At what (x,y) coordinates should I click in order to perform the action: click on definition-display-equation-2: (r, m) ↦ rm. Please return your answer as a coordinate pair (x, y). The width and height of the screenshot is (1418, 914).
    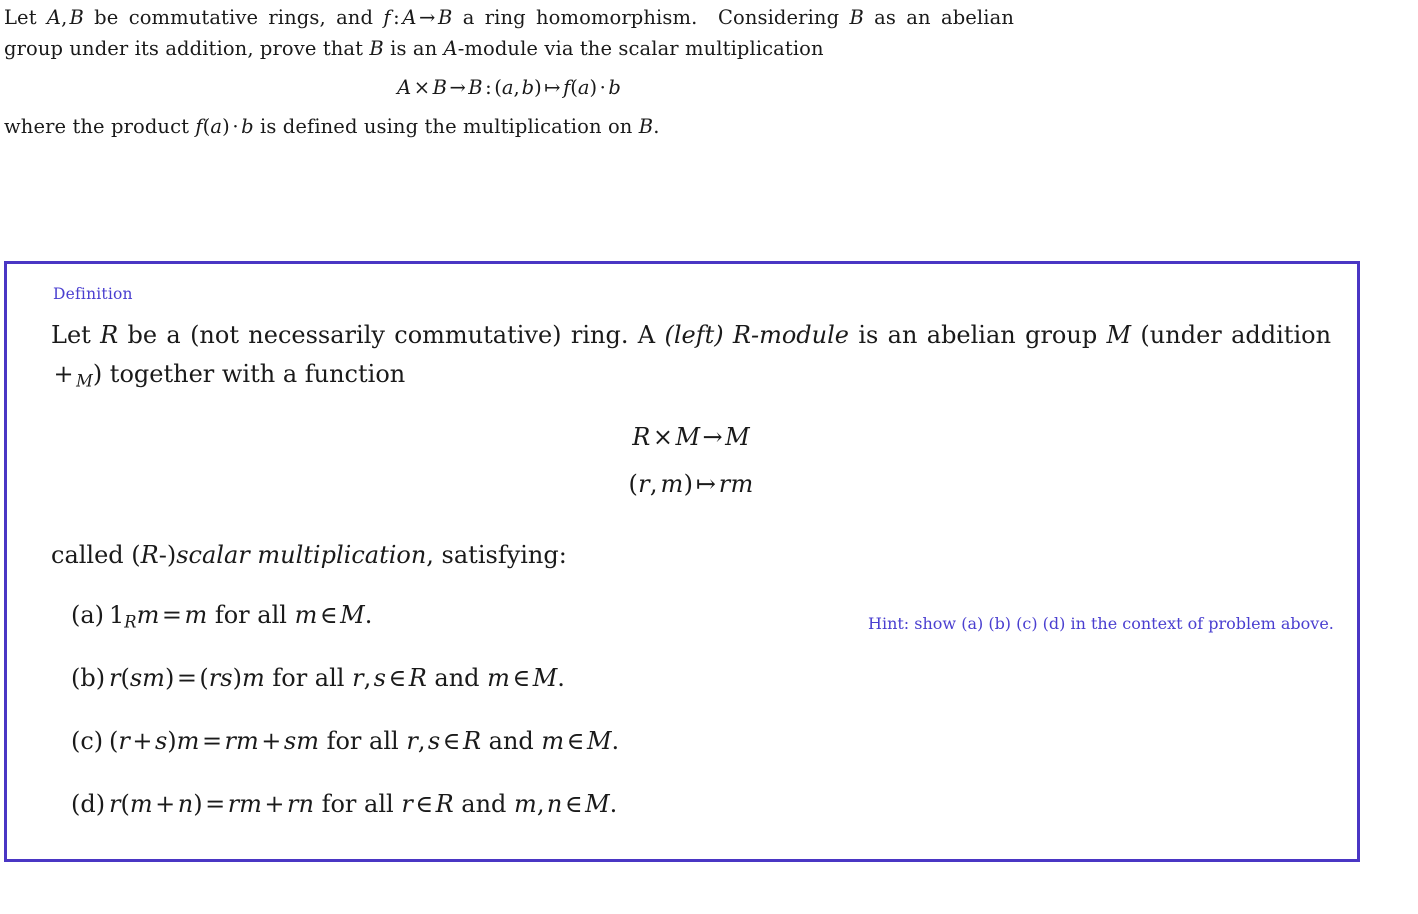
    Looking at the image, I should click on (691, 484).